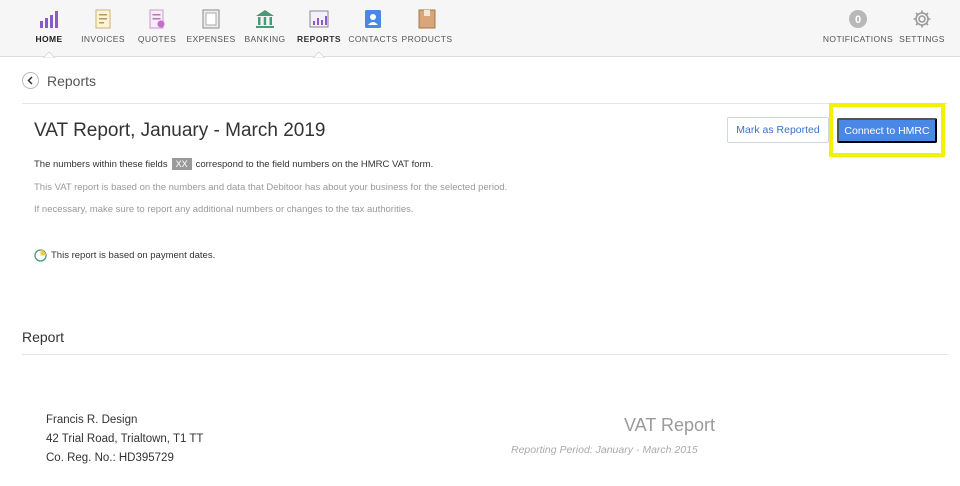 The image size is (960, 486). I want to click on nav-quotes: QUOTES, so click(157, 28).